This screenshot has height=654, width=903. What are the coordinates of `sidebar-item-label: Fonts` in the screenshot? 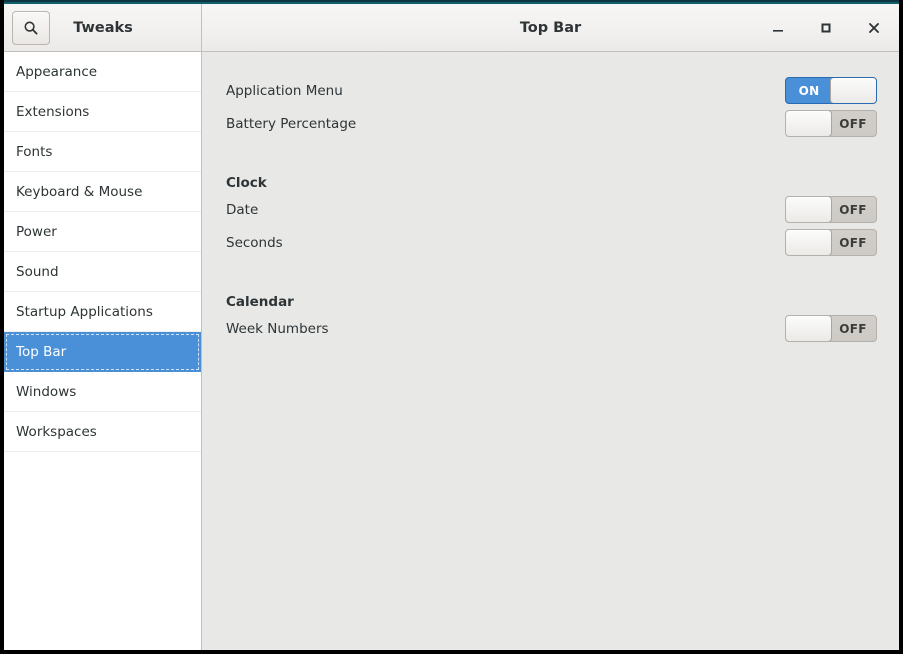 It's located at (34, 151).